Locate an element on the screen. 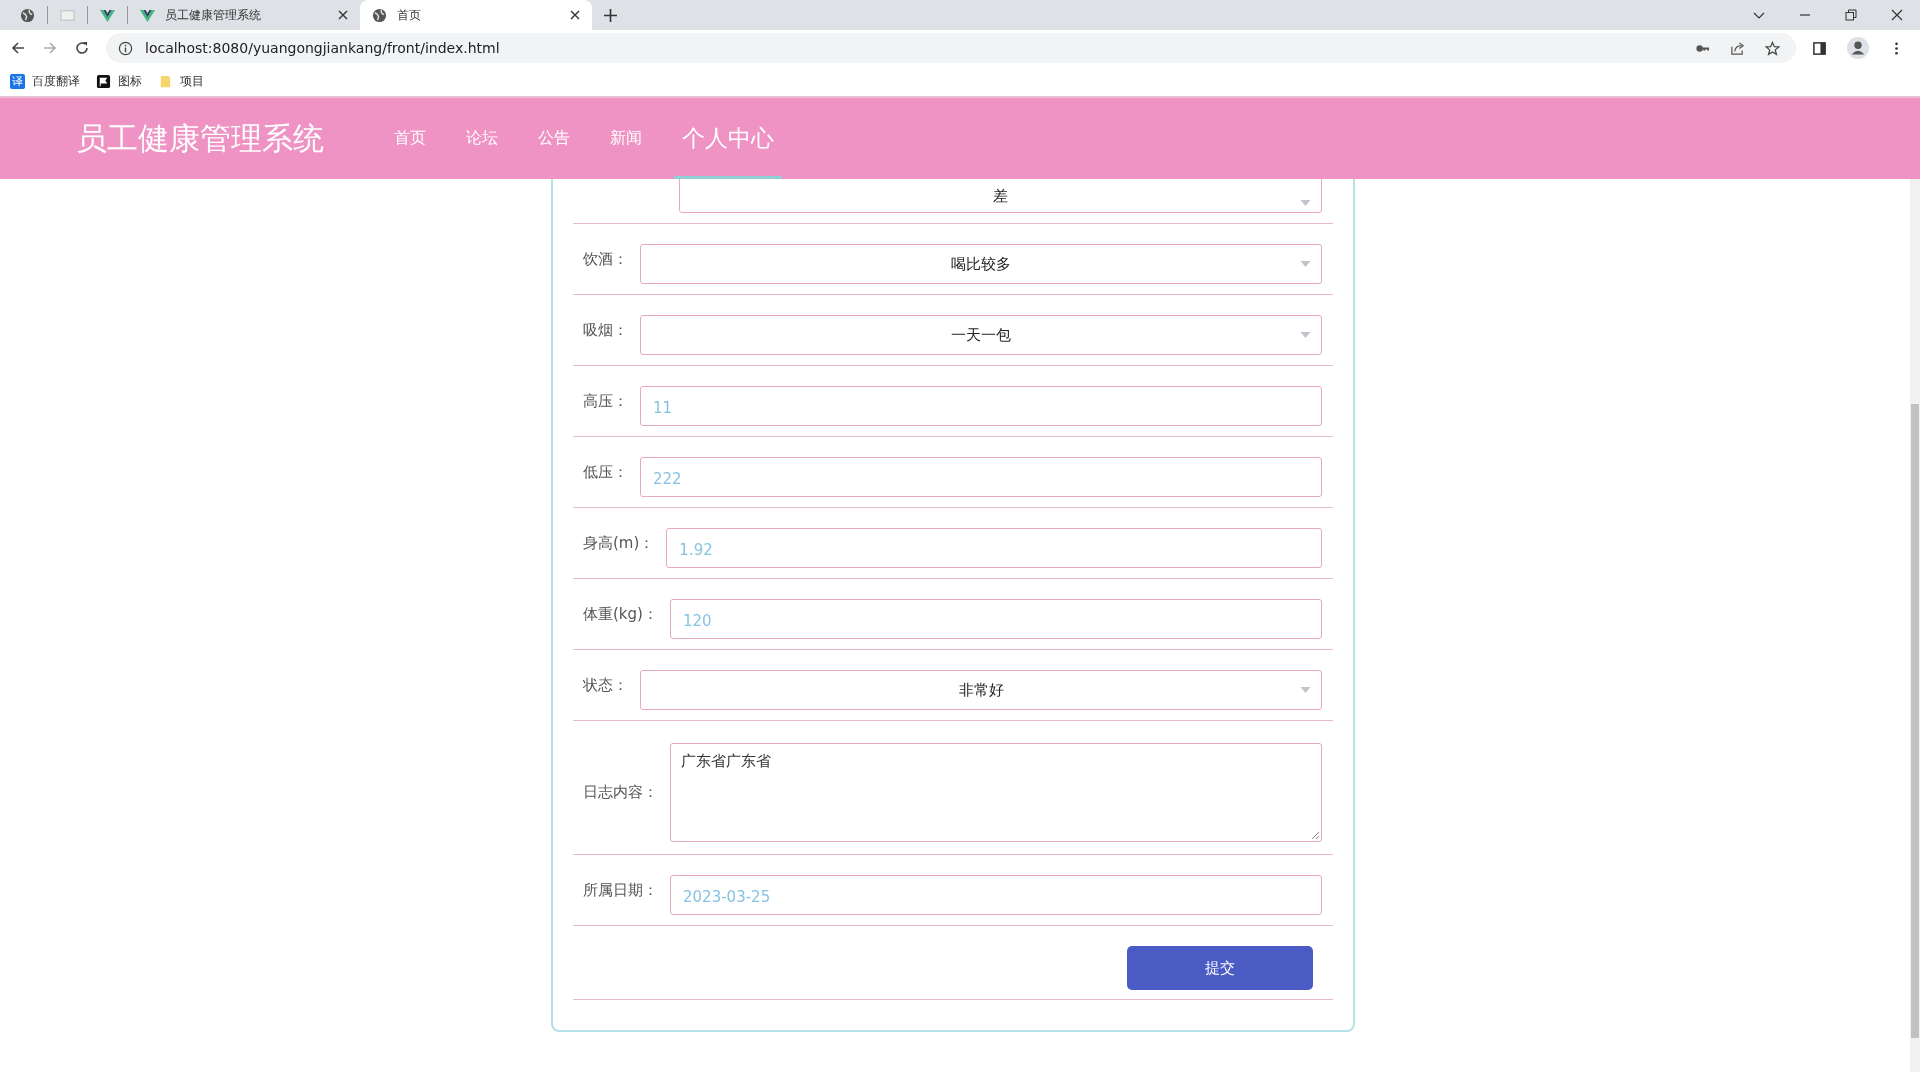  submit-button: 提交 is located at coordinates (1220, 968).